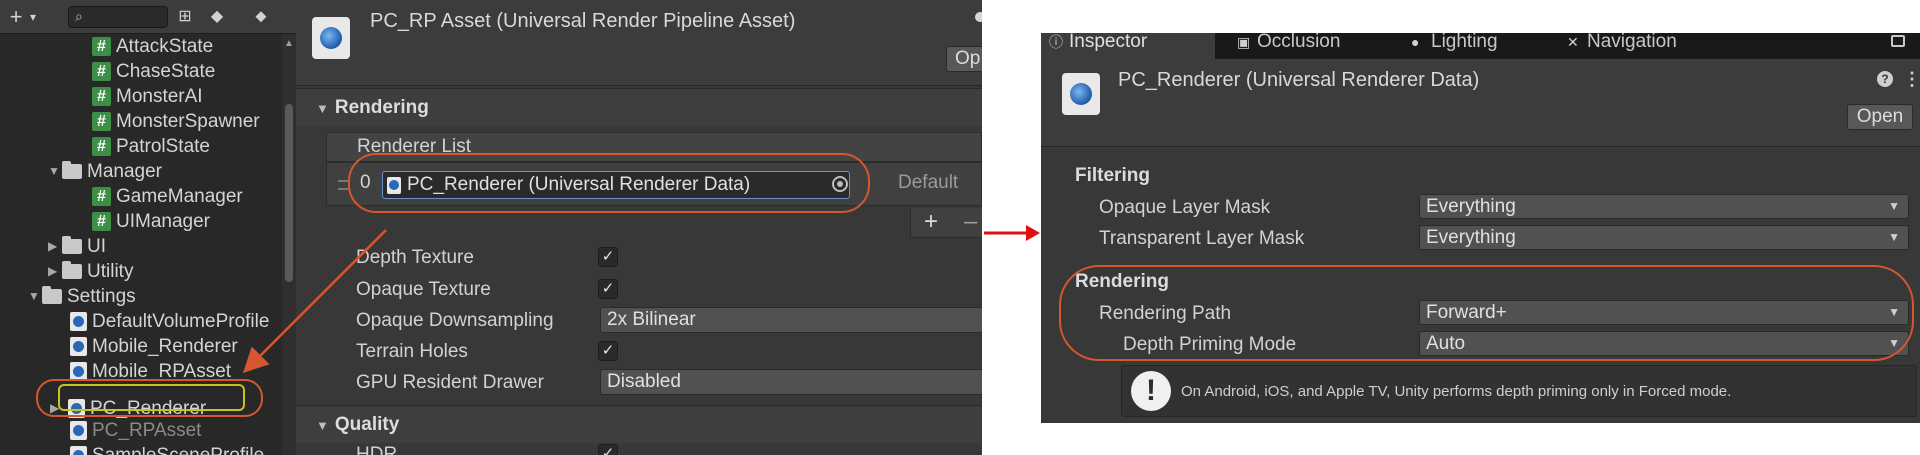  Describe the element at coordinates (608, 449) in the screenshot. I see `hdr-checkbox: ✓` at that location.